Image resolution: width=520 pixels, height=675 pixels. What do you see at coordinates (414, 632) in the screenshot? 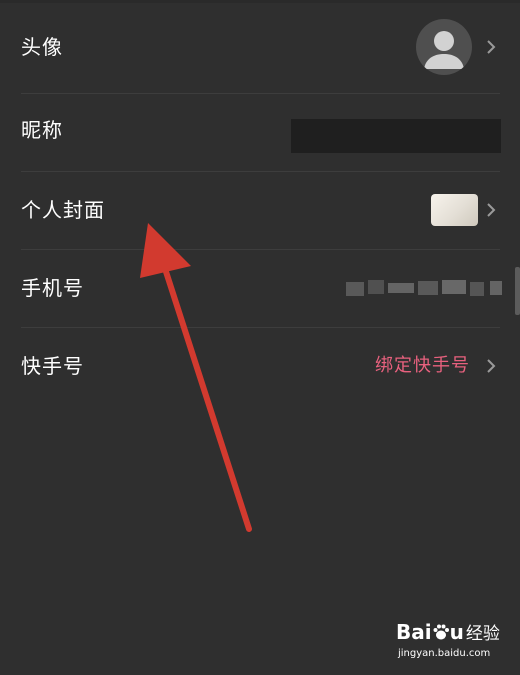
I see `baidu-logo-text-1: Bai` at bounding box center [414, 632].